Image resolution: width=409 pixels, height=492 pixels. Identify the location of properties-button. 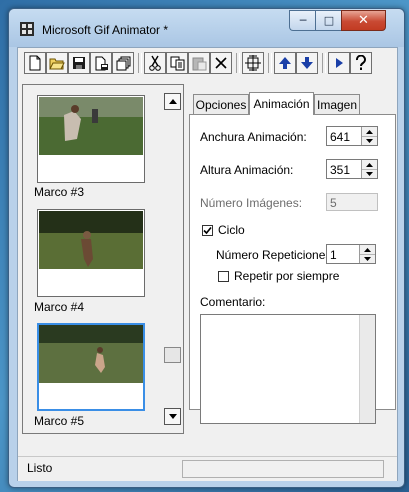
(123, 63).